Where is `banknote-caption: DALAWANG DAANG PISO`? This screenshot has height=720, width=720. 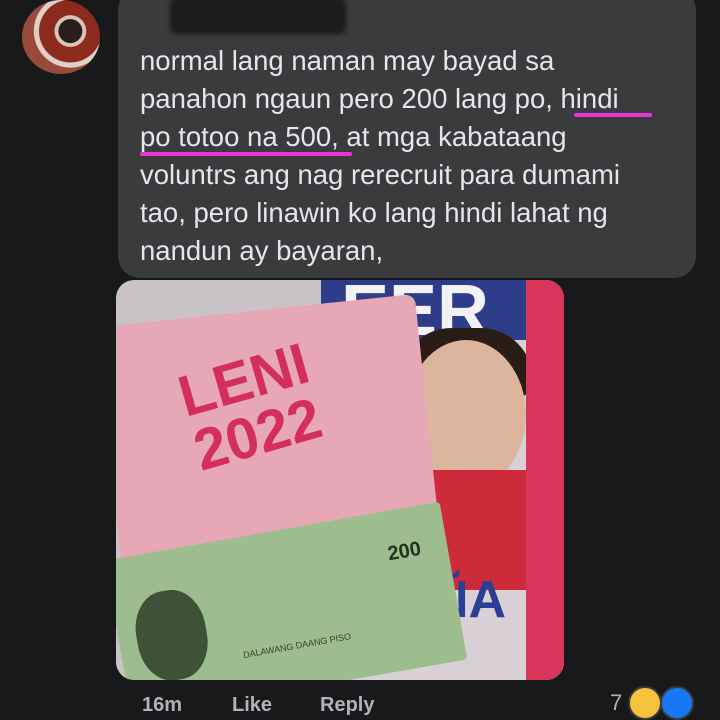
banknote-caption: DALAWANG DAANG PISO is located at coordinates (297, 646).